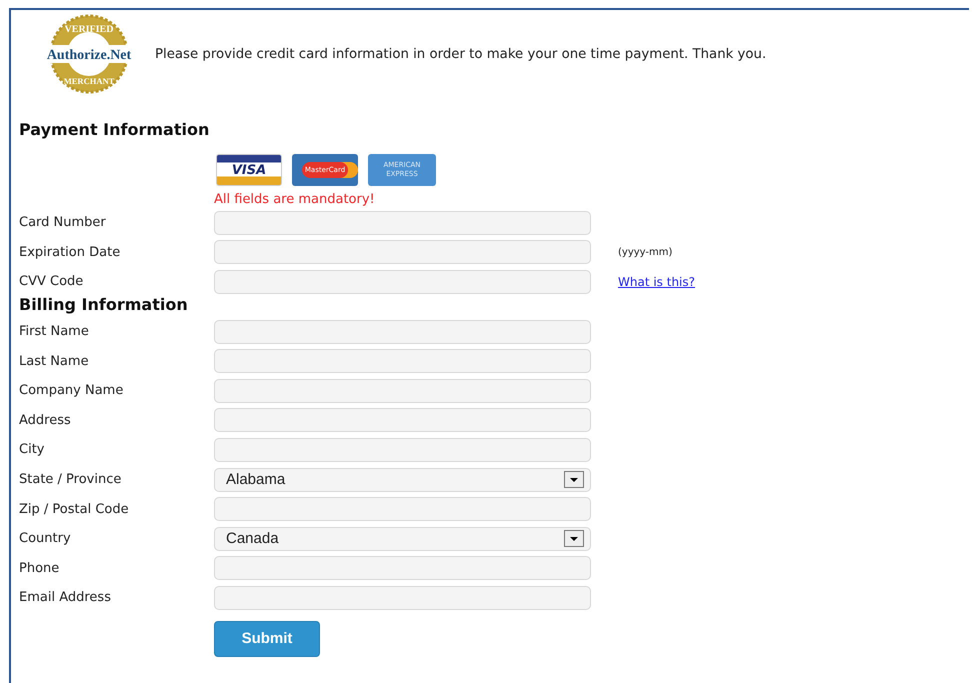 The width and height of the screenshot is (972, 683). Describe the element at coordinates (70, 252) in the screenshot. I see `field-label: Expiration Date` at that location.